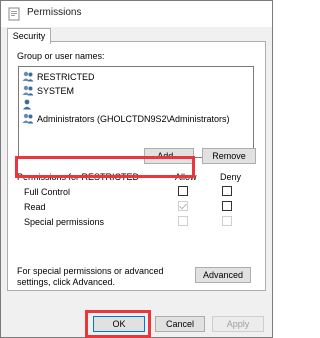  What do you see at coordinates (227, 191) in the screenshot?
I see `full-control-deny-checkbox` at bounding box center [227, 191].